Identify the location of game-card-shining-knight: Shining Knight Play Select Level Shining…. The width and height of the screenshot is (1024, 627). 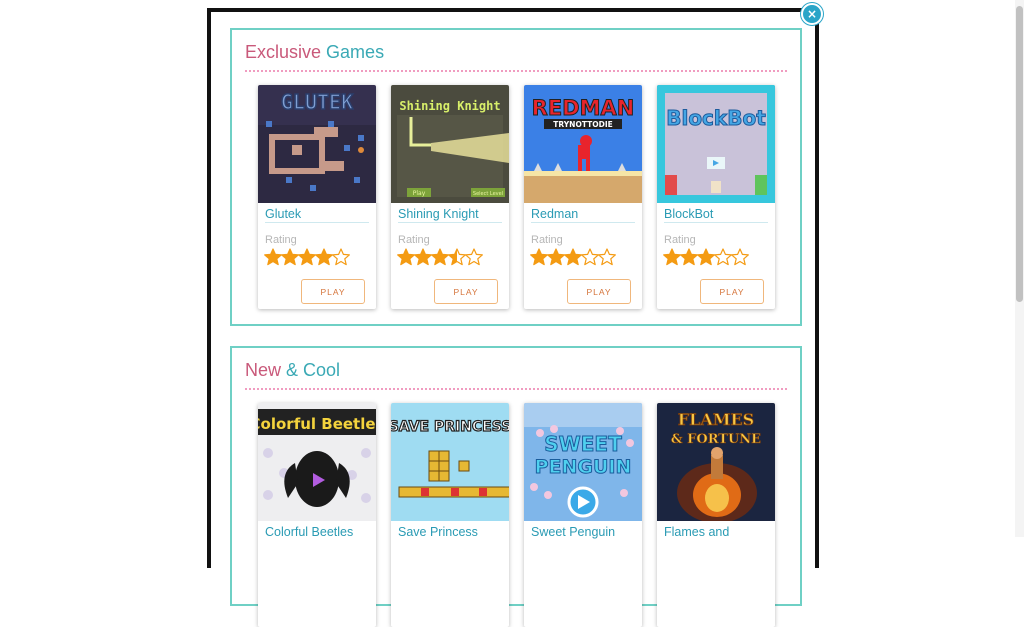
(450, 197).